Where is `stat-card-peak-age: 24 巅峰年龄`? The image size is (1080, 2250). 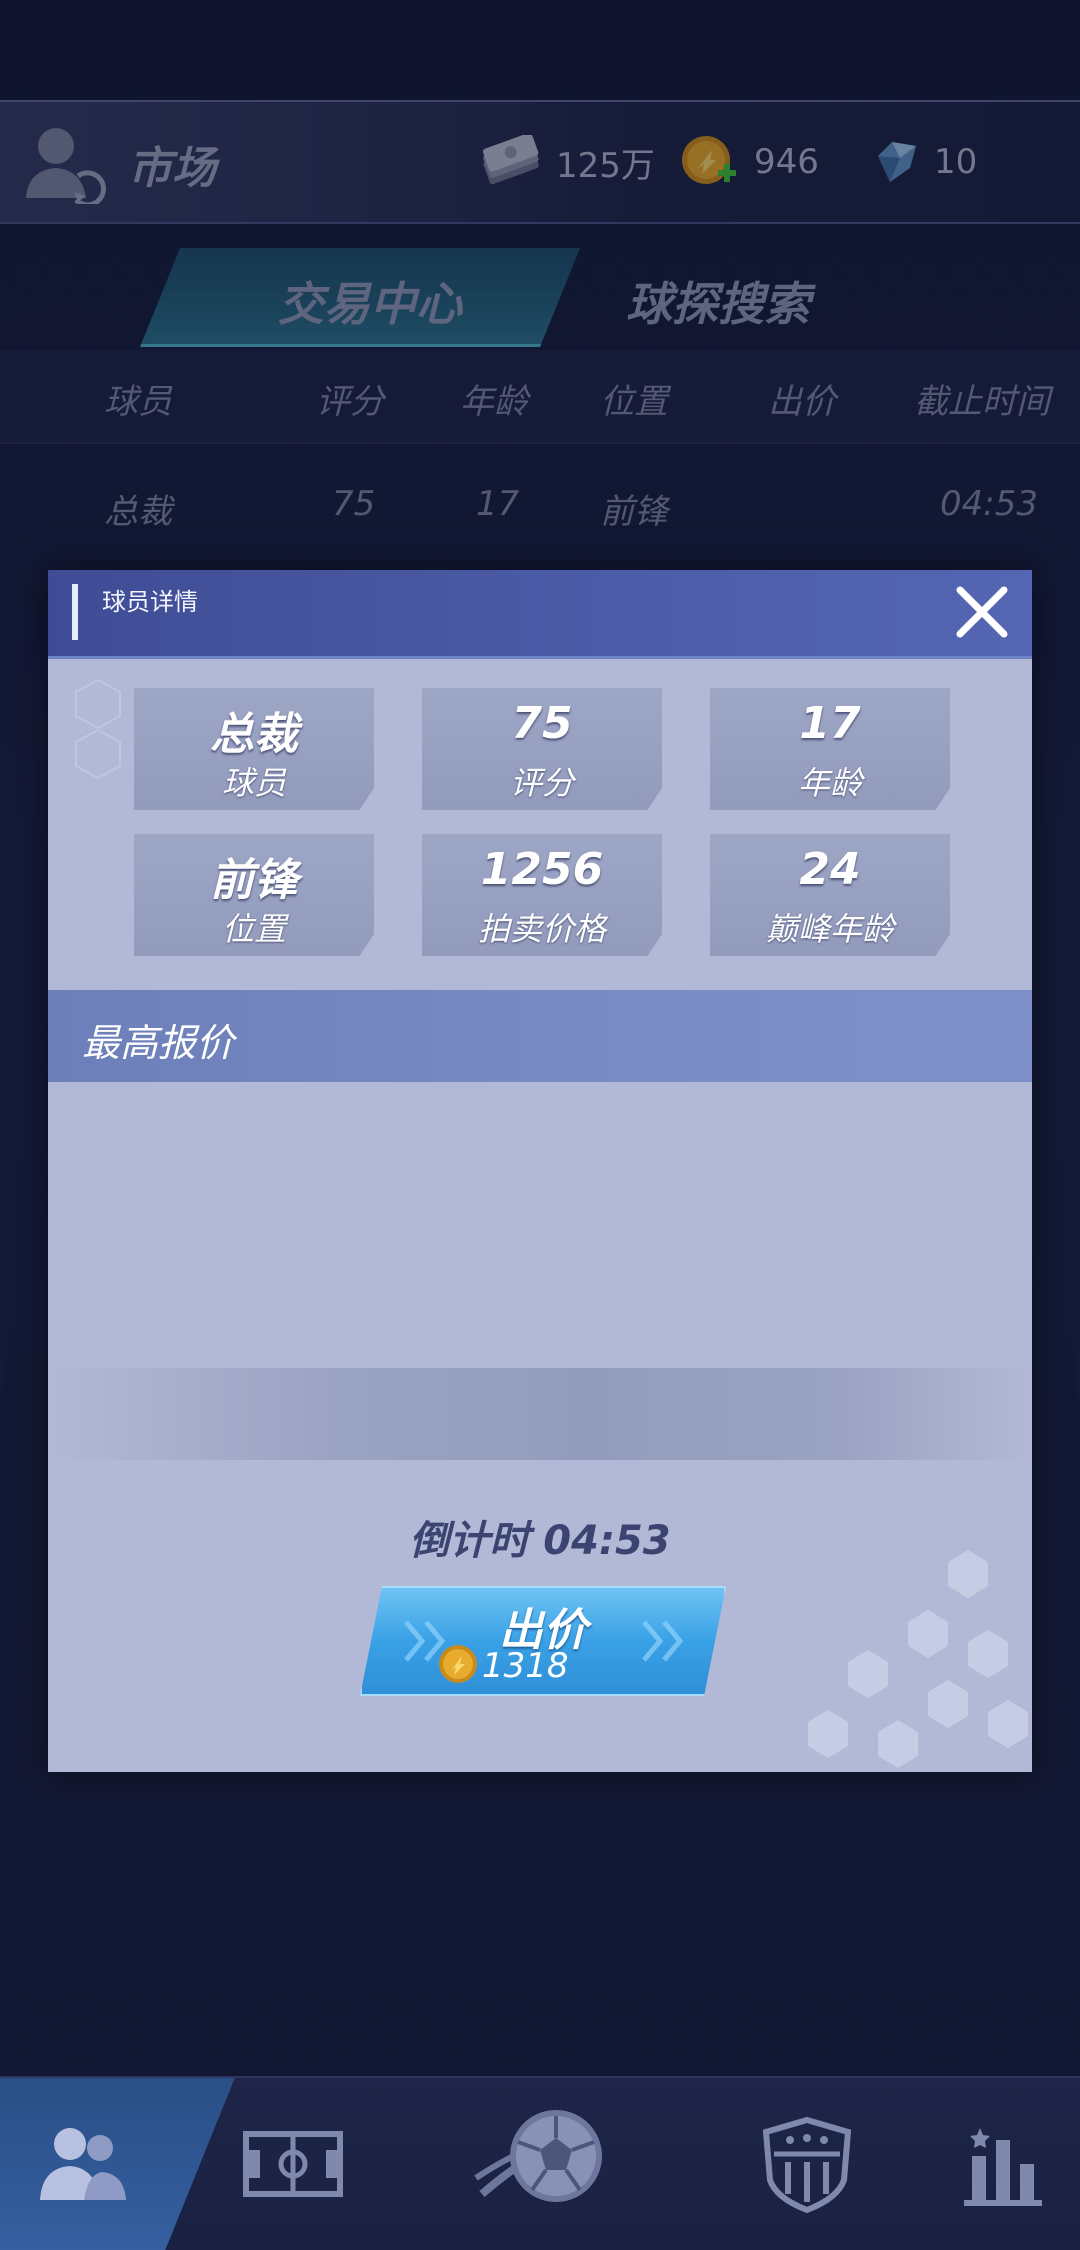
stat-card-peak-age: 24 巅峰年龄 is located at coordinates (830, 895).